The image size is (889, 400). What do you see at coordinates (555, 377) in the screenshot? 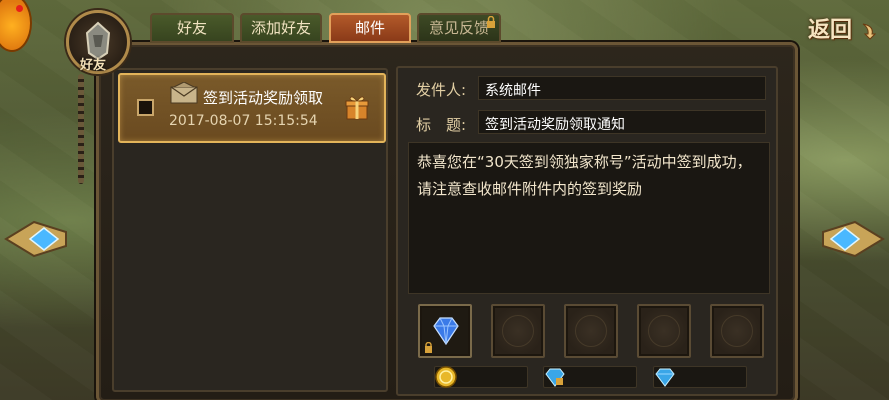
I see `bound-diamond-icon` at bounding box center [555, 377].